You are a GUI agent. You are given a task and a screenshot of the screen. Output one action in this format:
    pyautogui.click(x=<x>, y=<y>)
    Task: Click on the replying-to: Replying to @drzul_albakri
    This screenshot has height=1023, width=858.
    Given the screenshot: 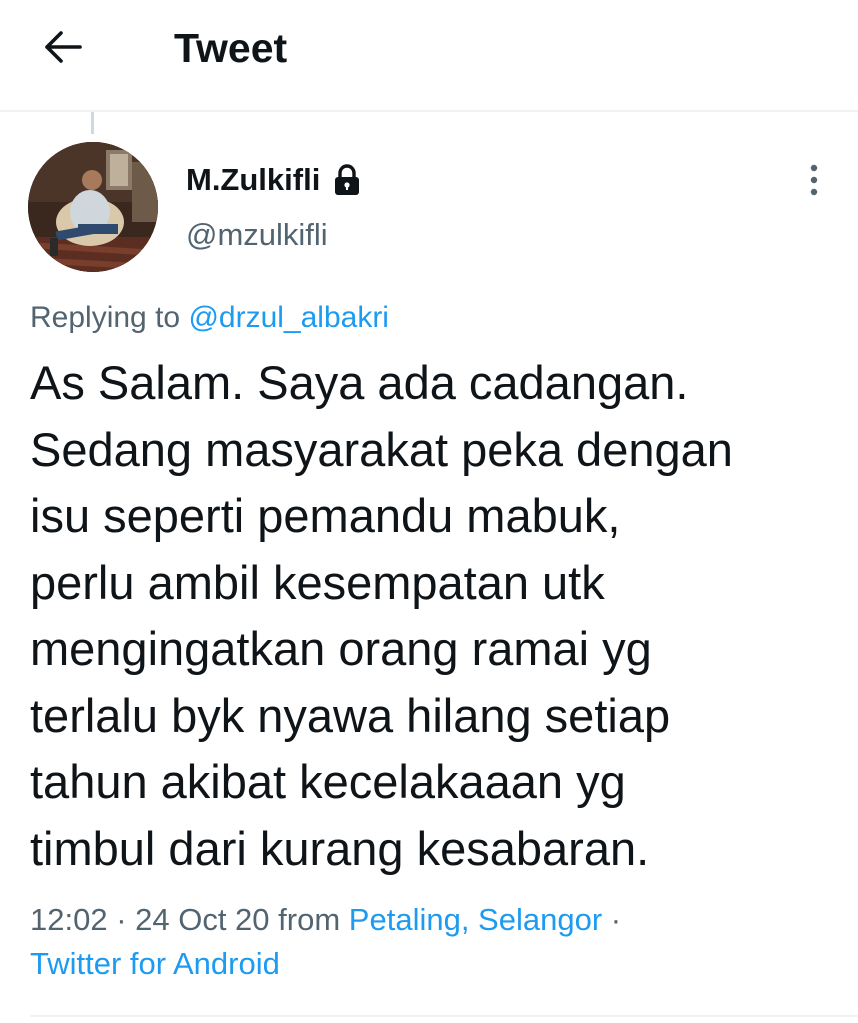 What is the action you would take?
    pyautogui.click(x=209, y=318)
    